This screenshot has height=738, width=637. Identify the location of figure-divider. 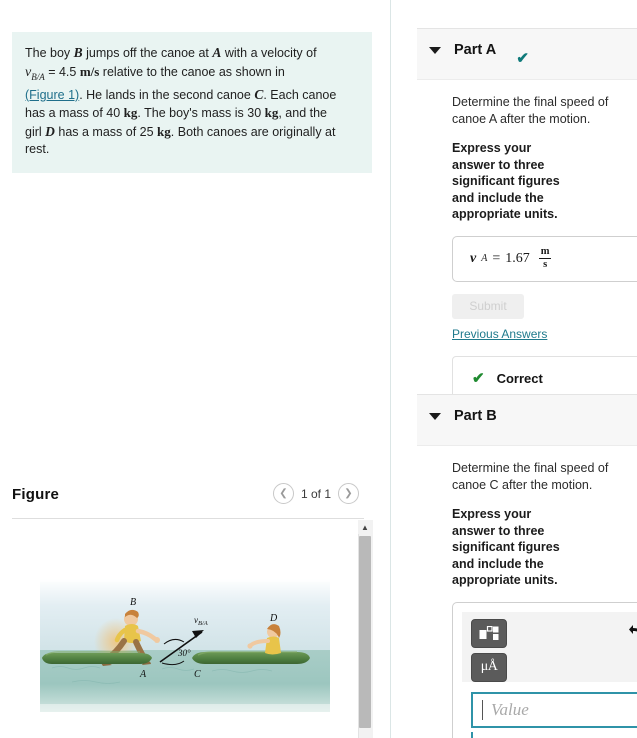
(188, 518).